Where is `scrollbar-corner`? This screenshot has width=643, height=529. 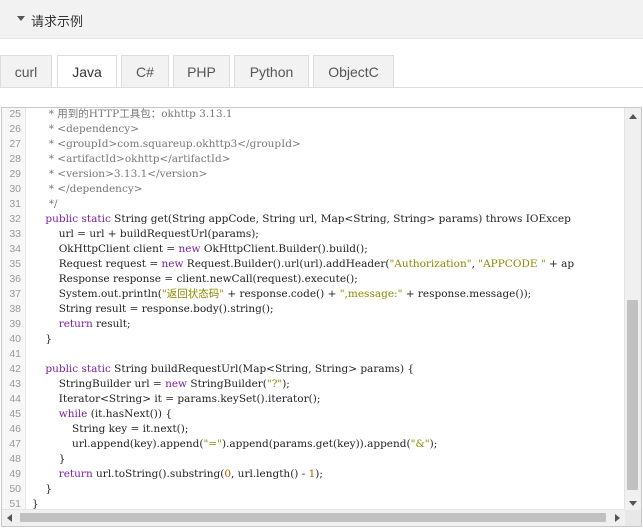 scrollbar-corner is located at coordinates (633, 518).